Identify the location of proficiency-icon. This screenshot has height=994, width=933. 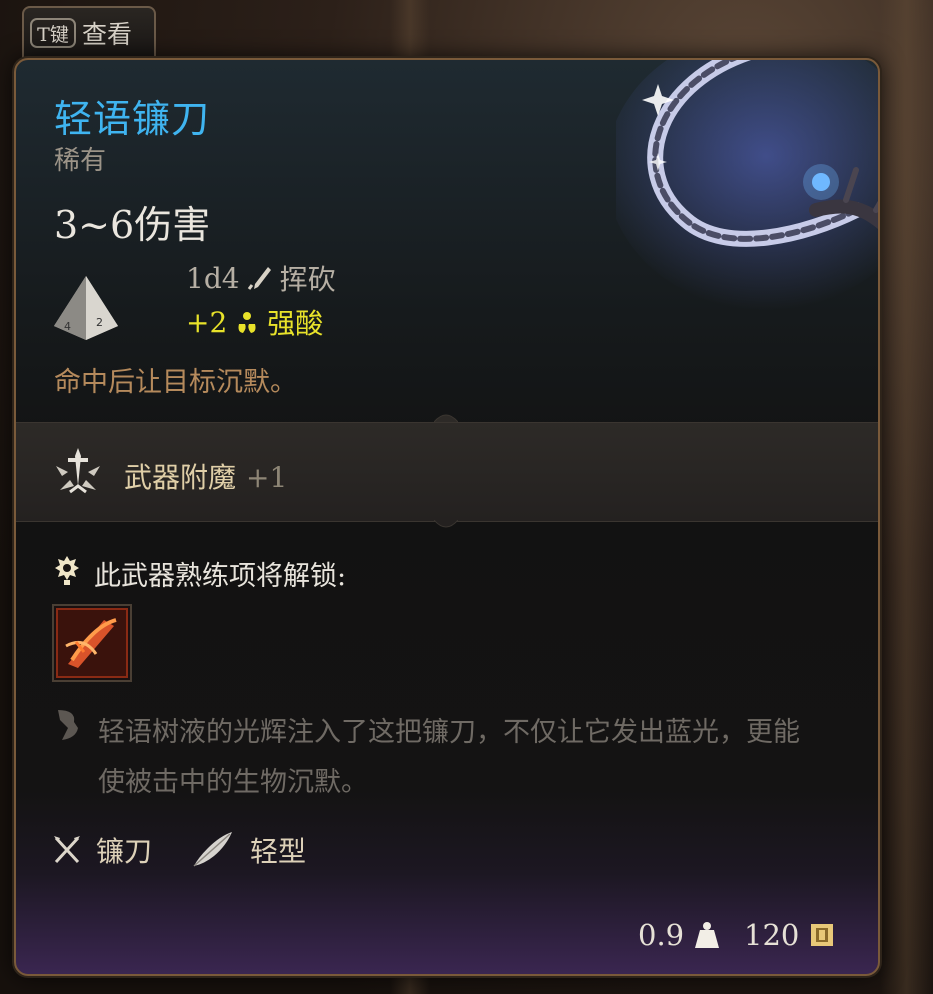
(67, 570).